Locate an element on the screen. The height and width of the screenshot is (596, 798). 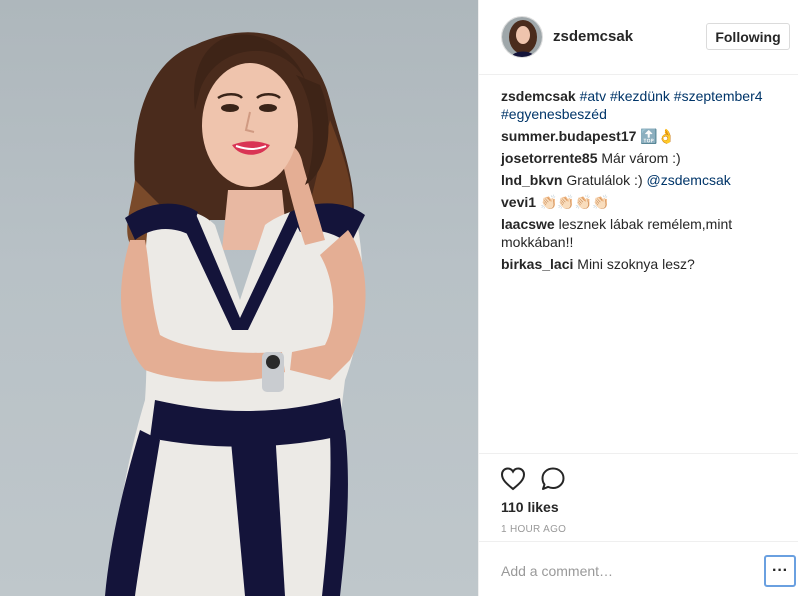
list-item: summer.budapest17 🔝👌 is located at coordinates (646, 136).